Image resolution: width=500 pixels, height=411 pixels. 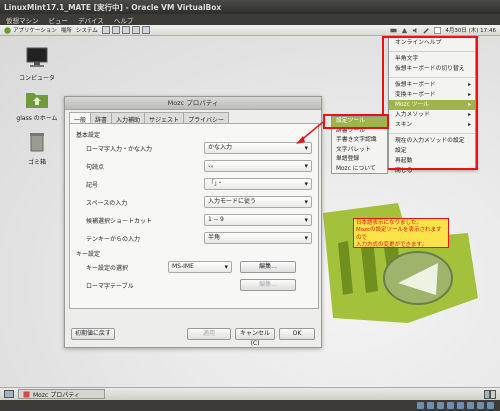 What do you see at coordinates (470, 405) in the screenshot?
I see `display-status-icon` at bounding box center [470, 405].